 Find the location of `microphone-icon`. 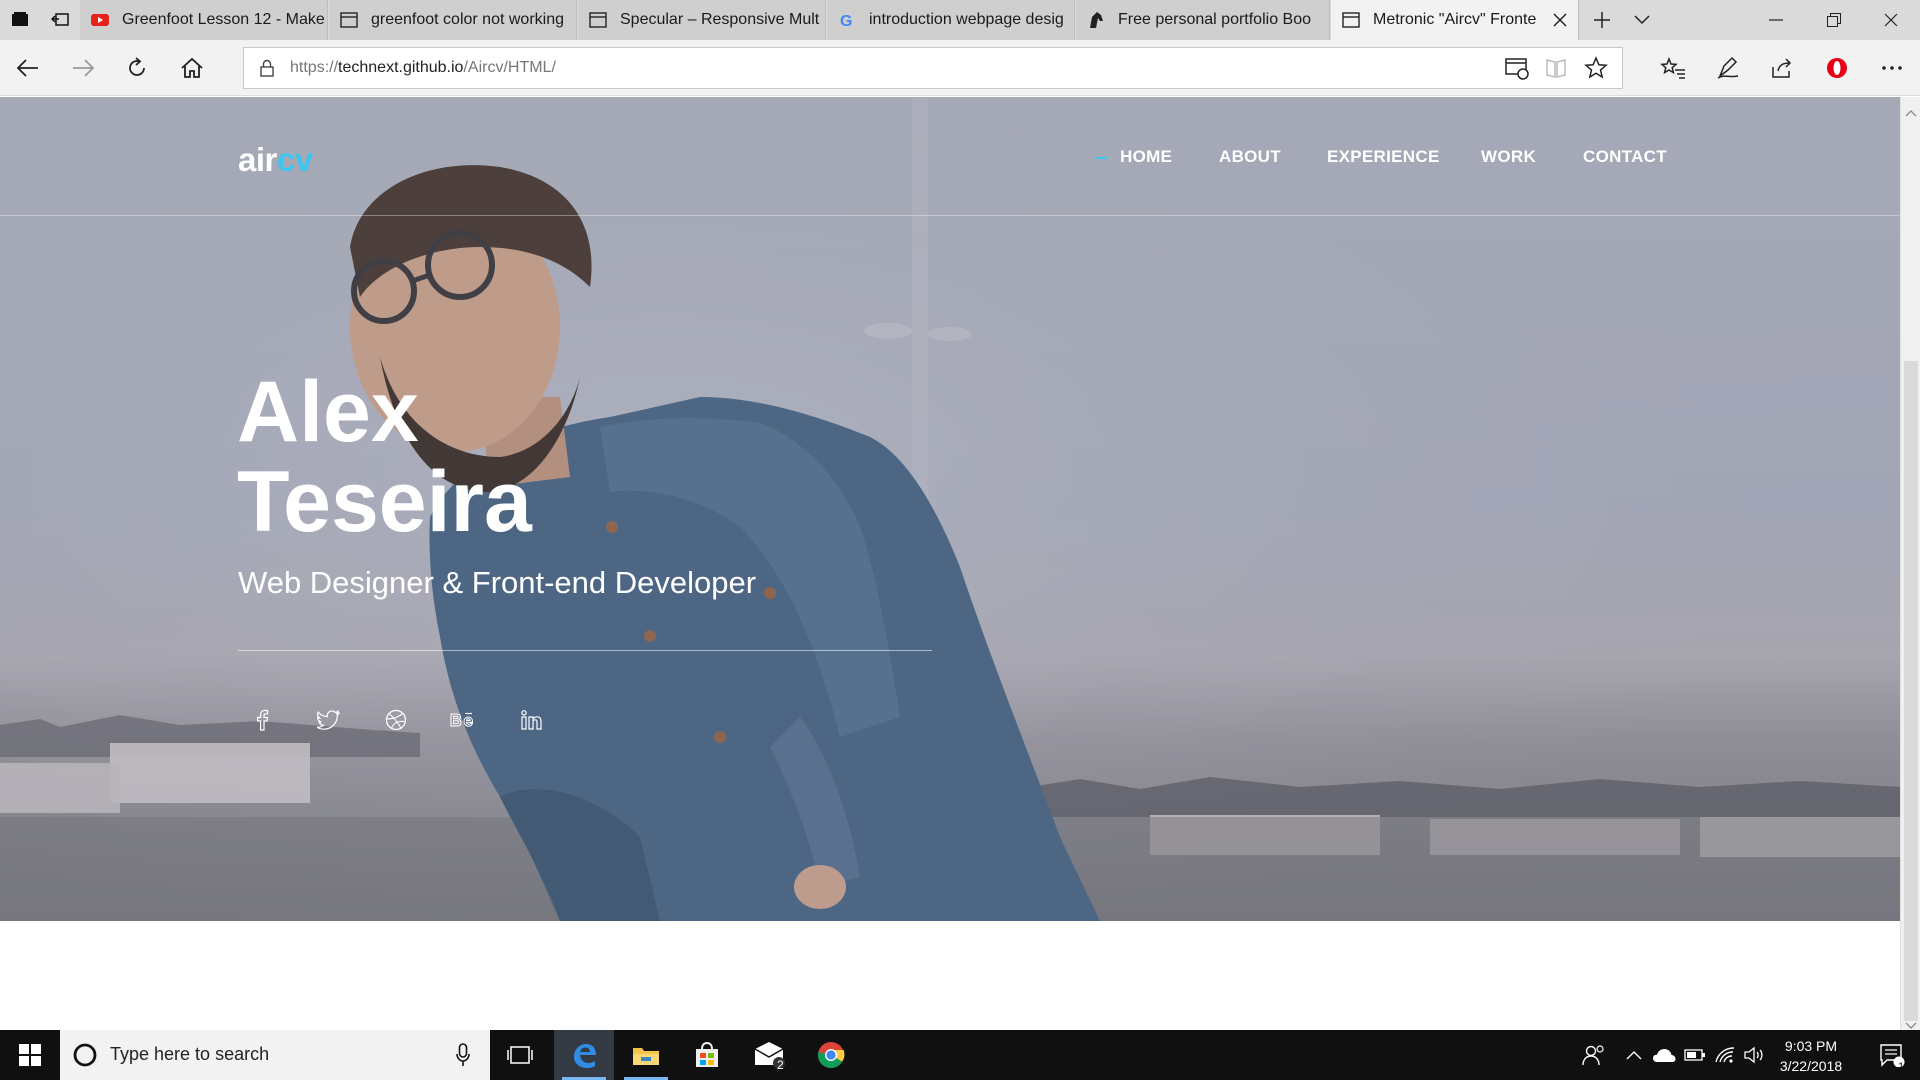

microphone-icon is located at coordinates (463, 1057).